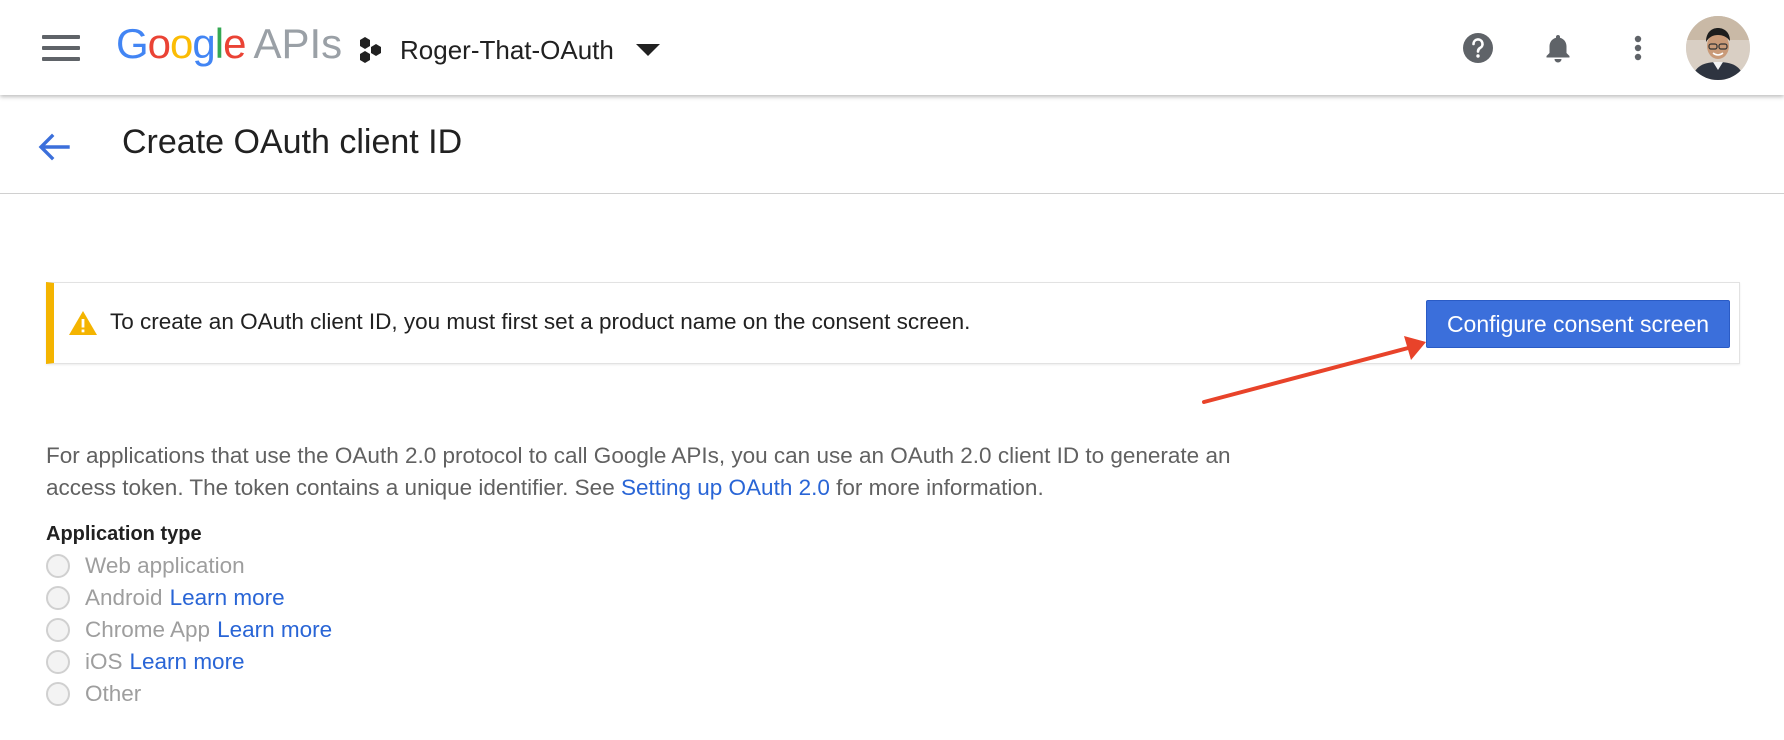  What do you see at coordinates (892, 144) in the screenshot?
I see `page-header: Create OAuth client ID` at bounding box center [892, 144].